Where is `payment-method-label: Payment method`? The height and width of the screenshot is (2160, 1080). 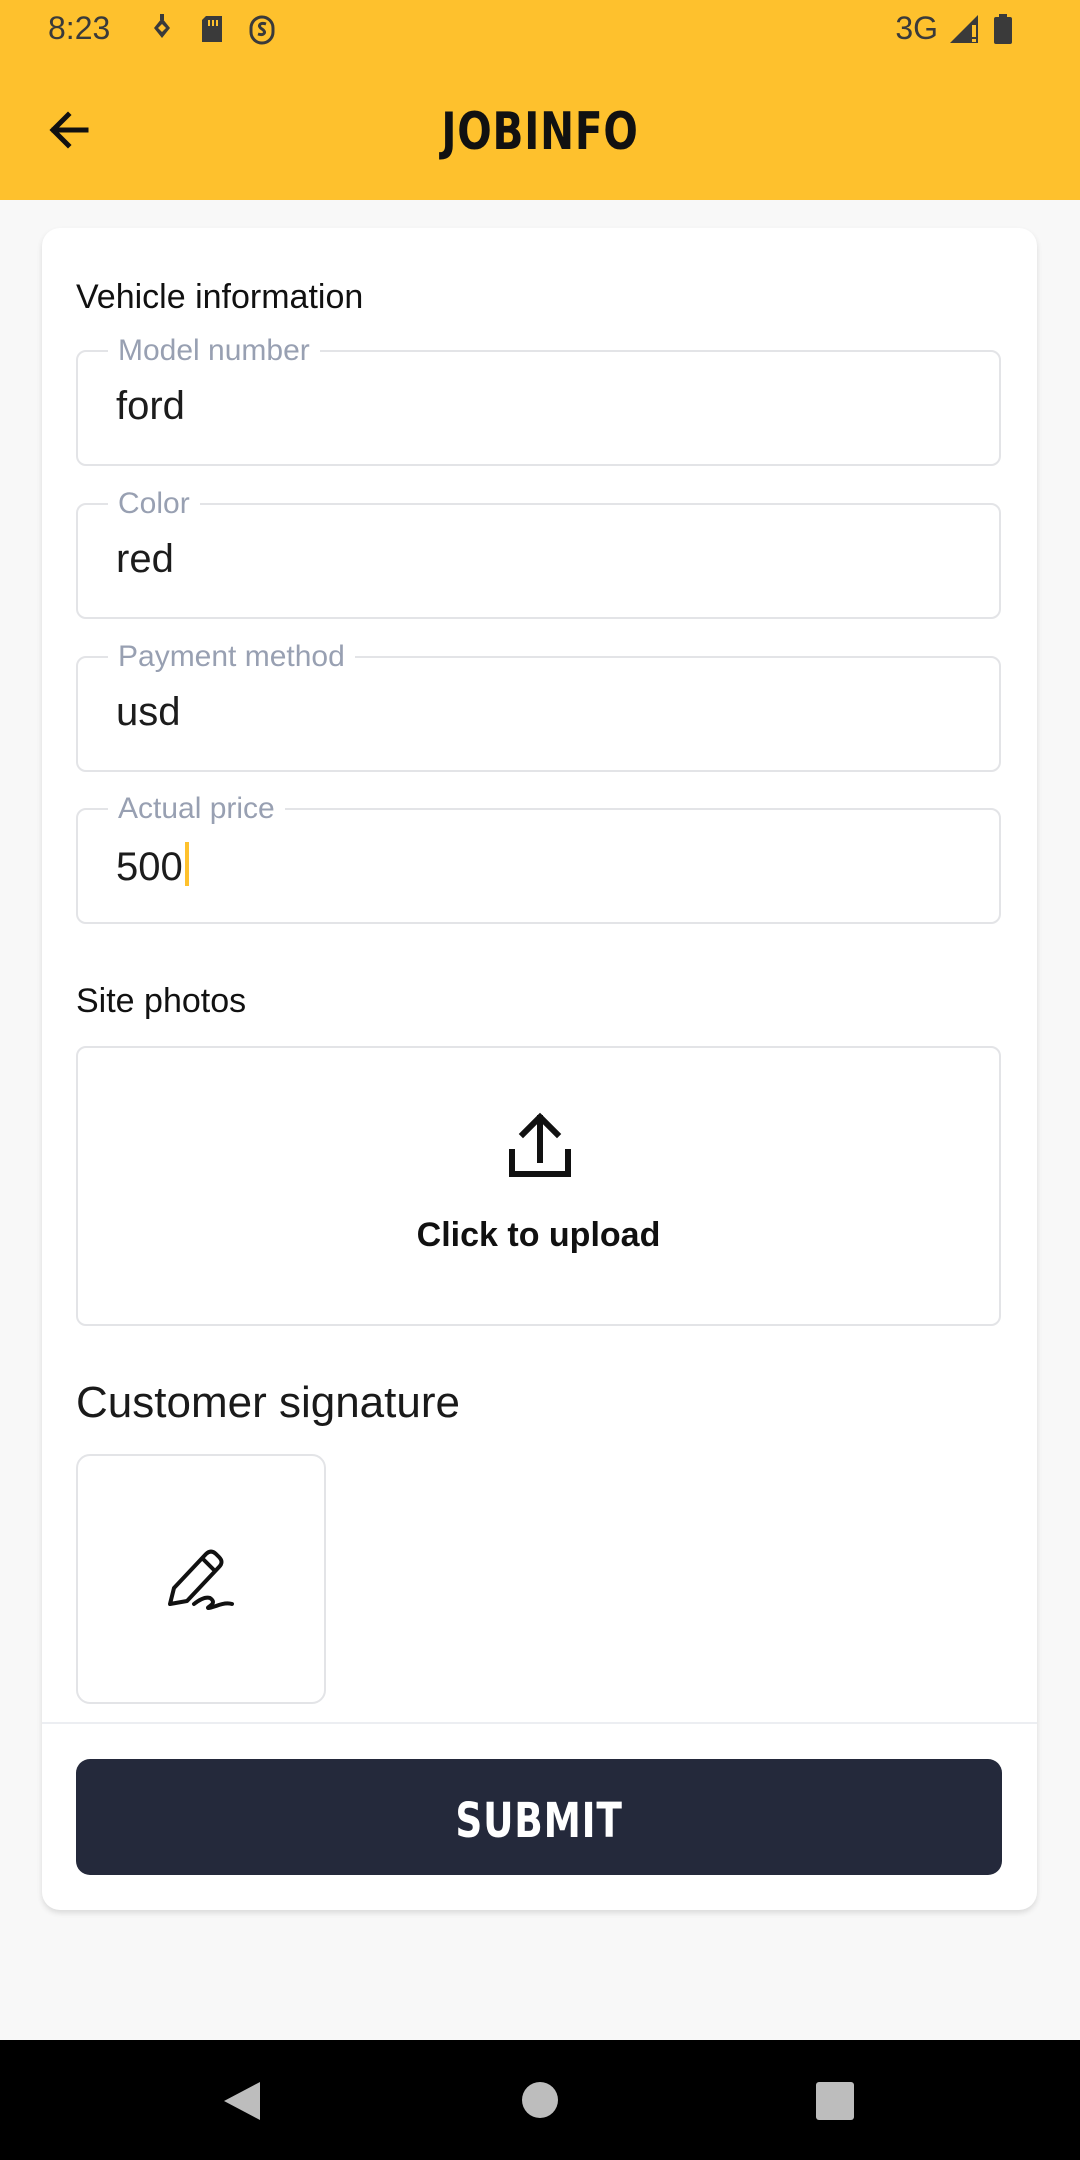 payment-method-label: Payment method is located at coordinates (231, 657).